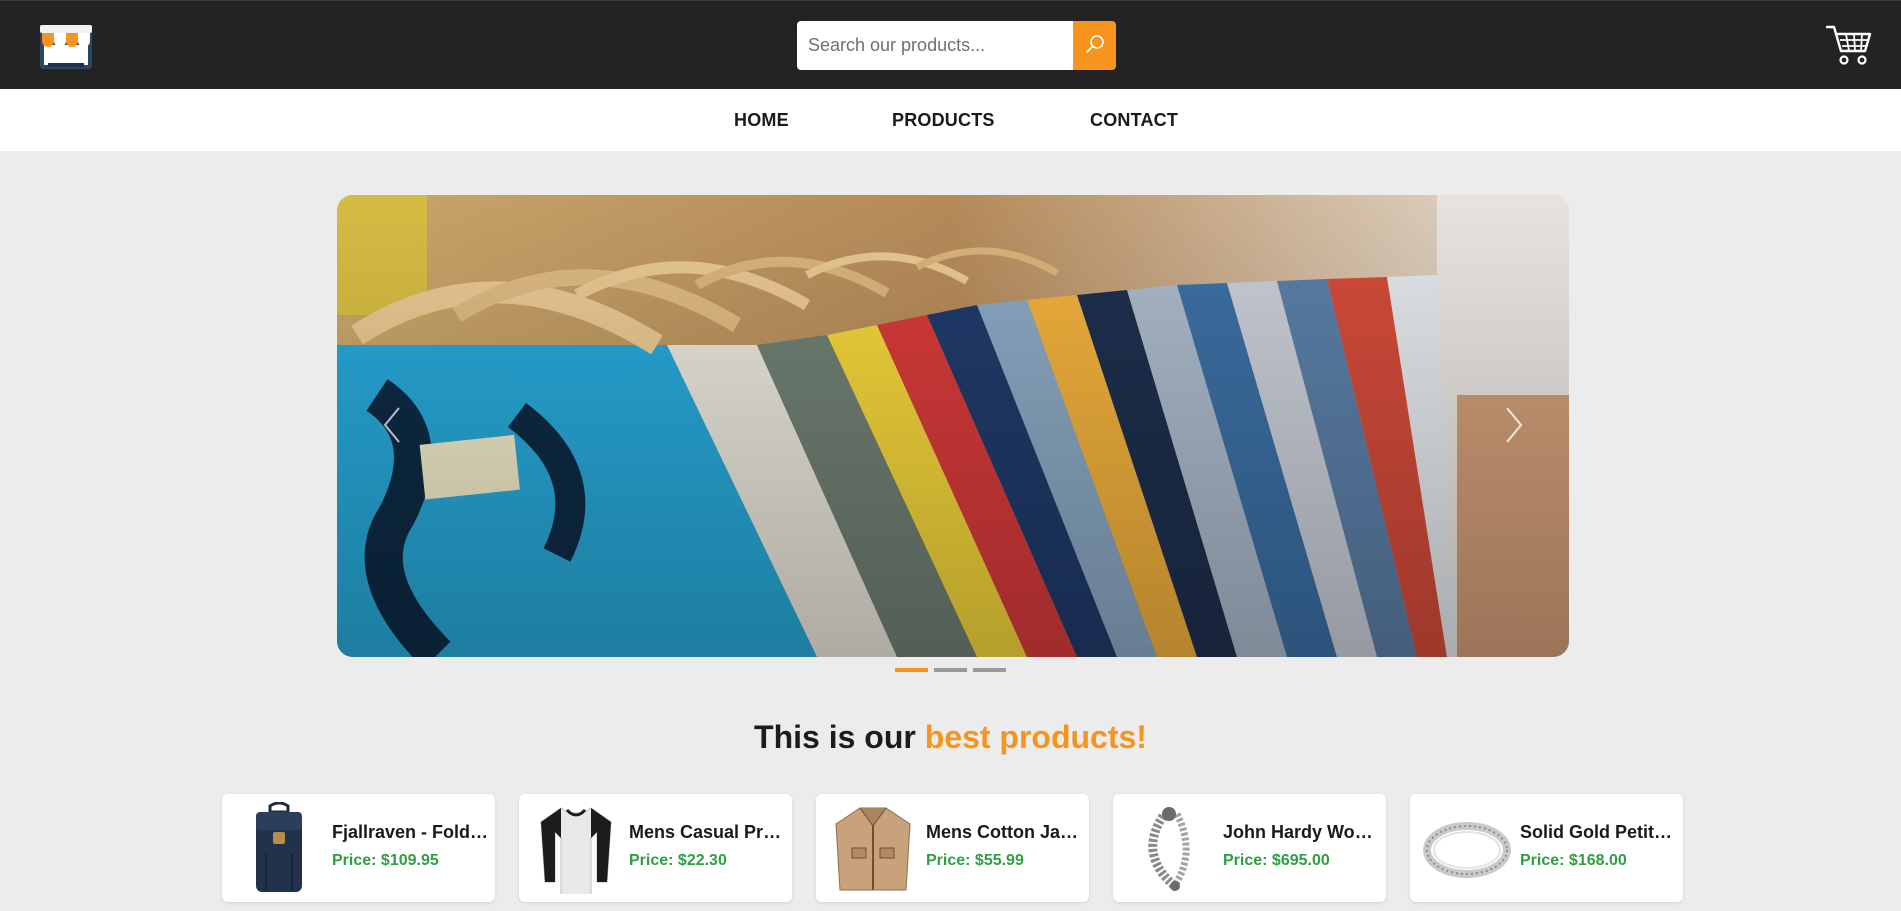 The image size is (1901, 911). Describe the element at coordinates (975, 860) in the screenshot. I see `product-price: Price: $55.99` at that location.